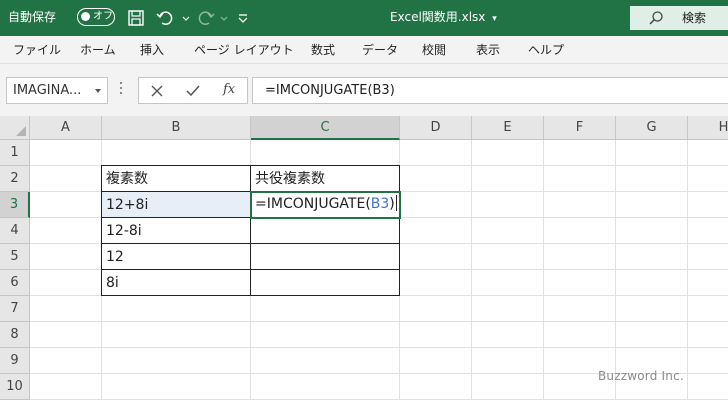 This screenshot has height=400, width=728. Describe the element at coordinates (580, 128) in the screenshot. I see `column-header-f: F` at that location.